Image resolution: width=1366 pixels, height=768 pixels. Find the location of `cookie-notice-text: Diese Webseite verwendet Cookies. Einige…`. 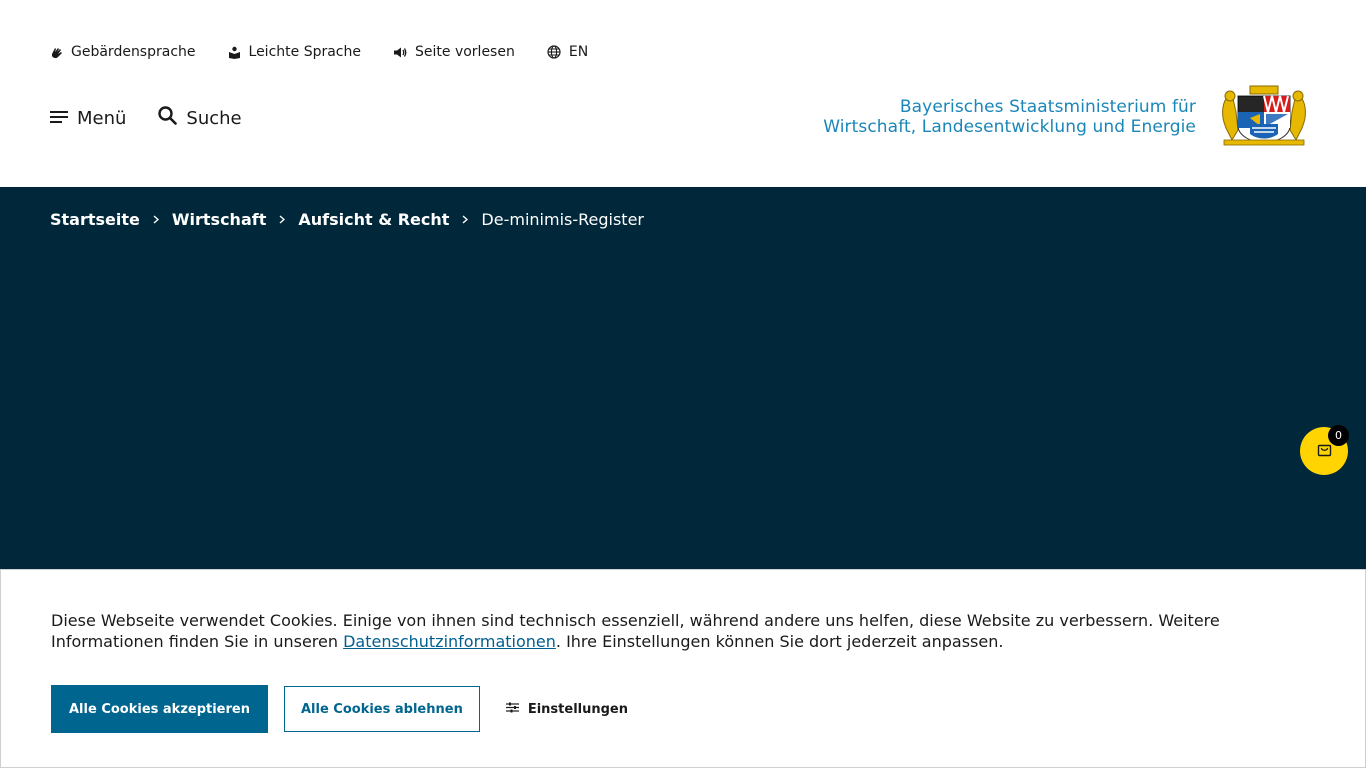

cookie-notice-text: Diese Webseite verwendet Cookies. Einige… is located at coordinates (666, 631).